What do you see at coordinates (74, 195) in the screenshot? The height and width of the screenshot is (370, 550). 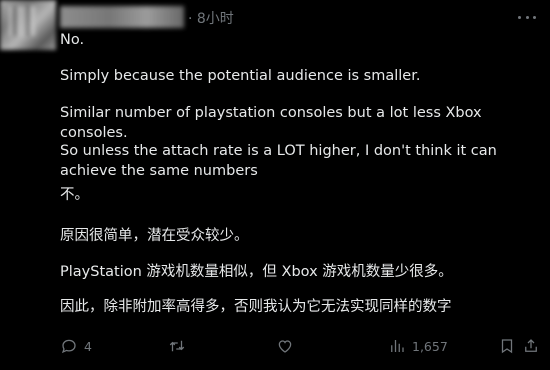 I see `post-text-line: 不。` at bounding box center [74, 195].